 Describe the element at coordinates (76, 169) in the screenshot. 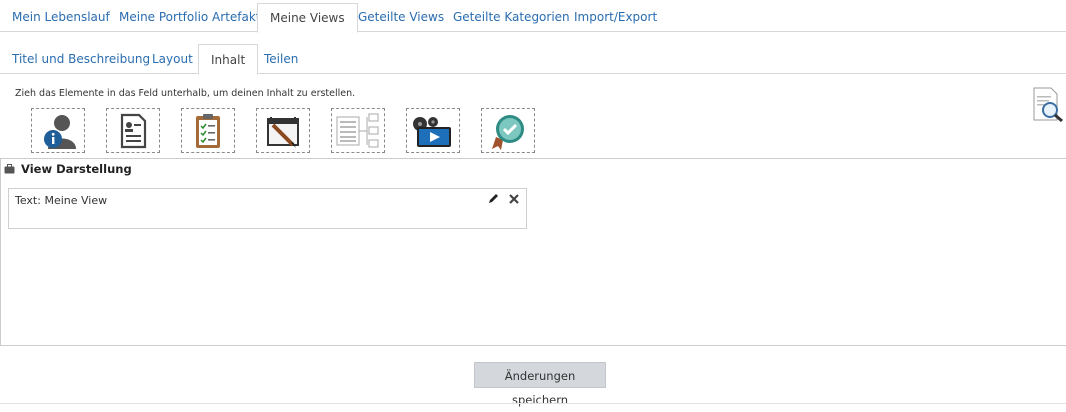

I see `region-title: View Darstellung` at that location.